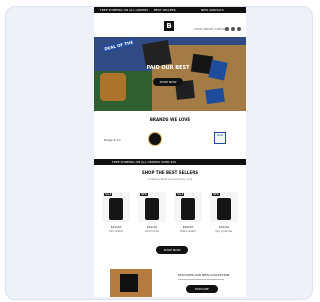 The height and width of the screenshot is (302, 320). What do you see at coordinates (168, 82) in the screenshot?
I see `hero-cta-button: SHOP NOW` at bounding box center [168, 82].